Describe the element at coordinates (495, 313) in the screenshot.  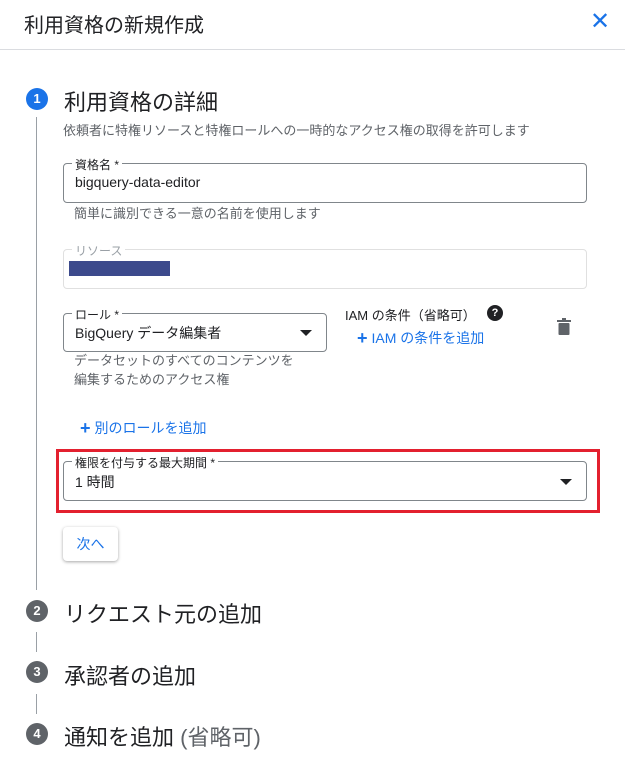
I see `help-icon: ?` at that location.